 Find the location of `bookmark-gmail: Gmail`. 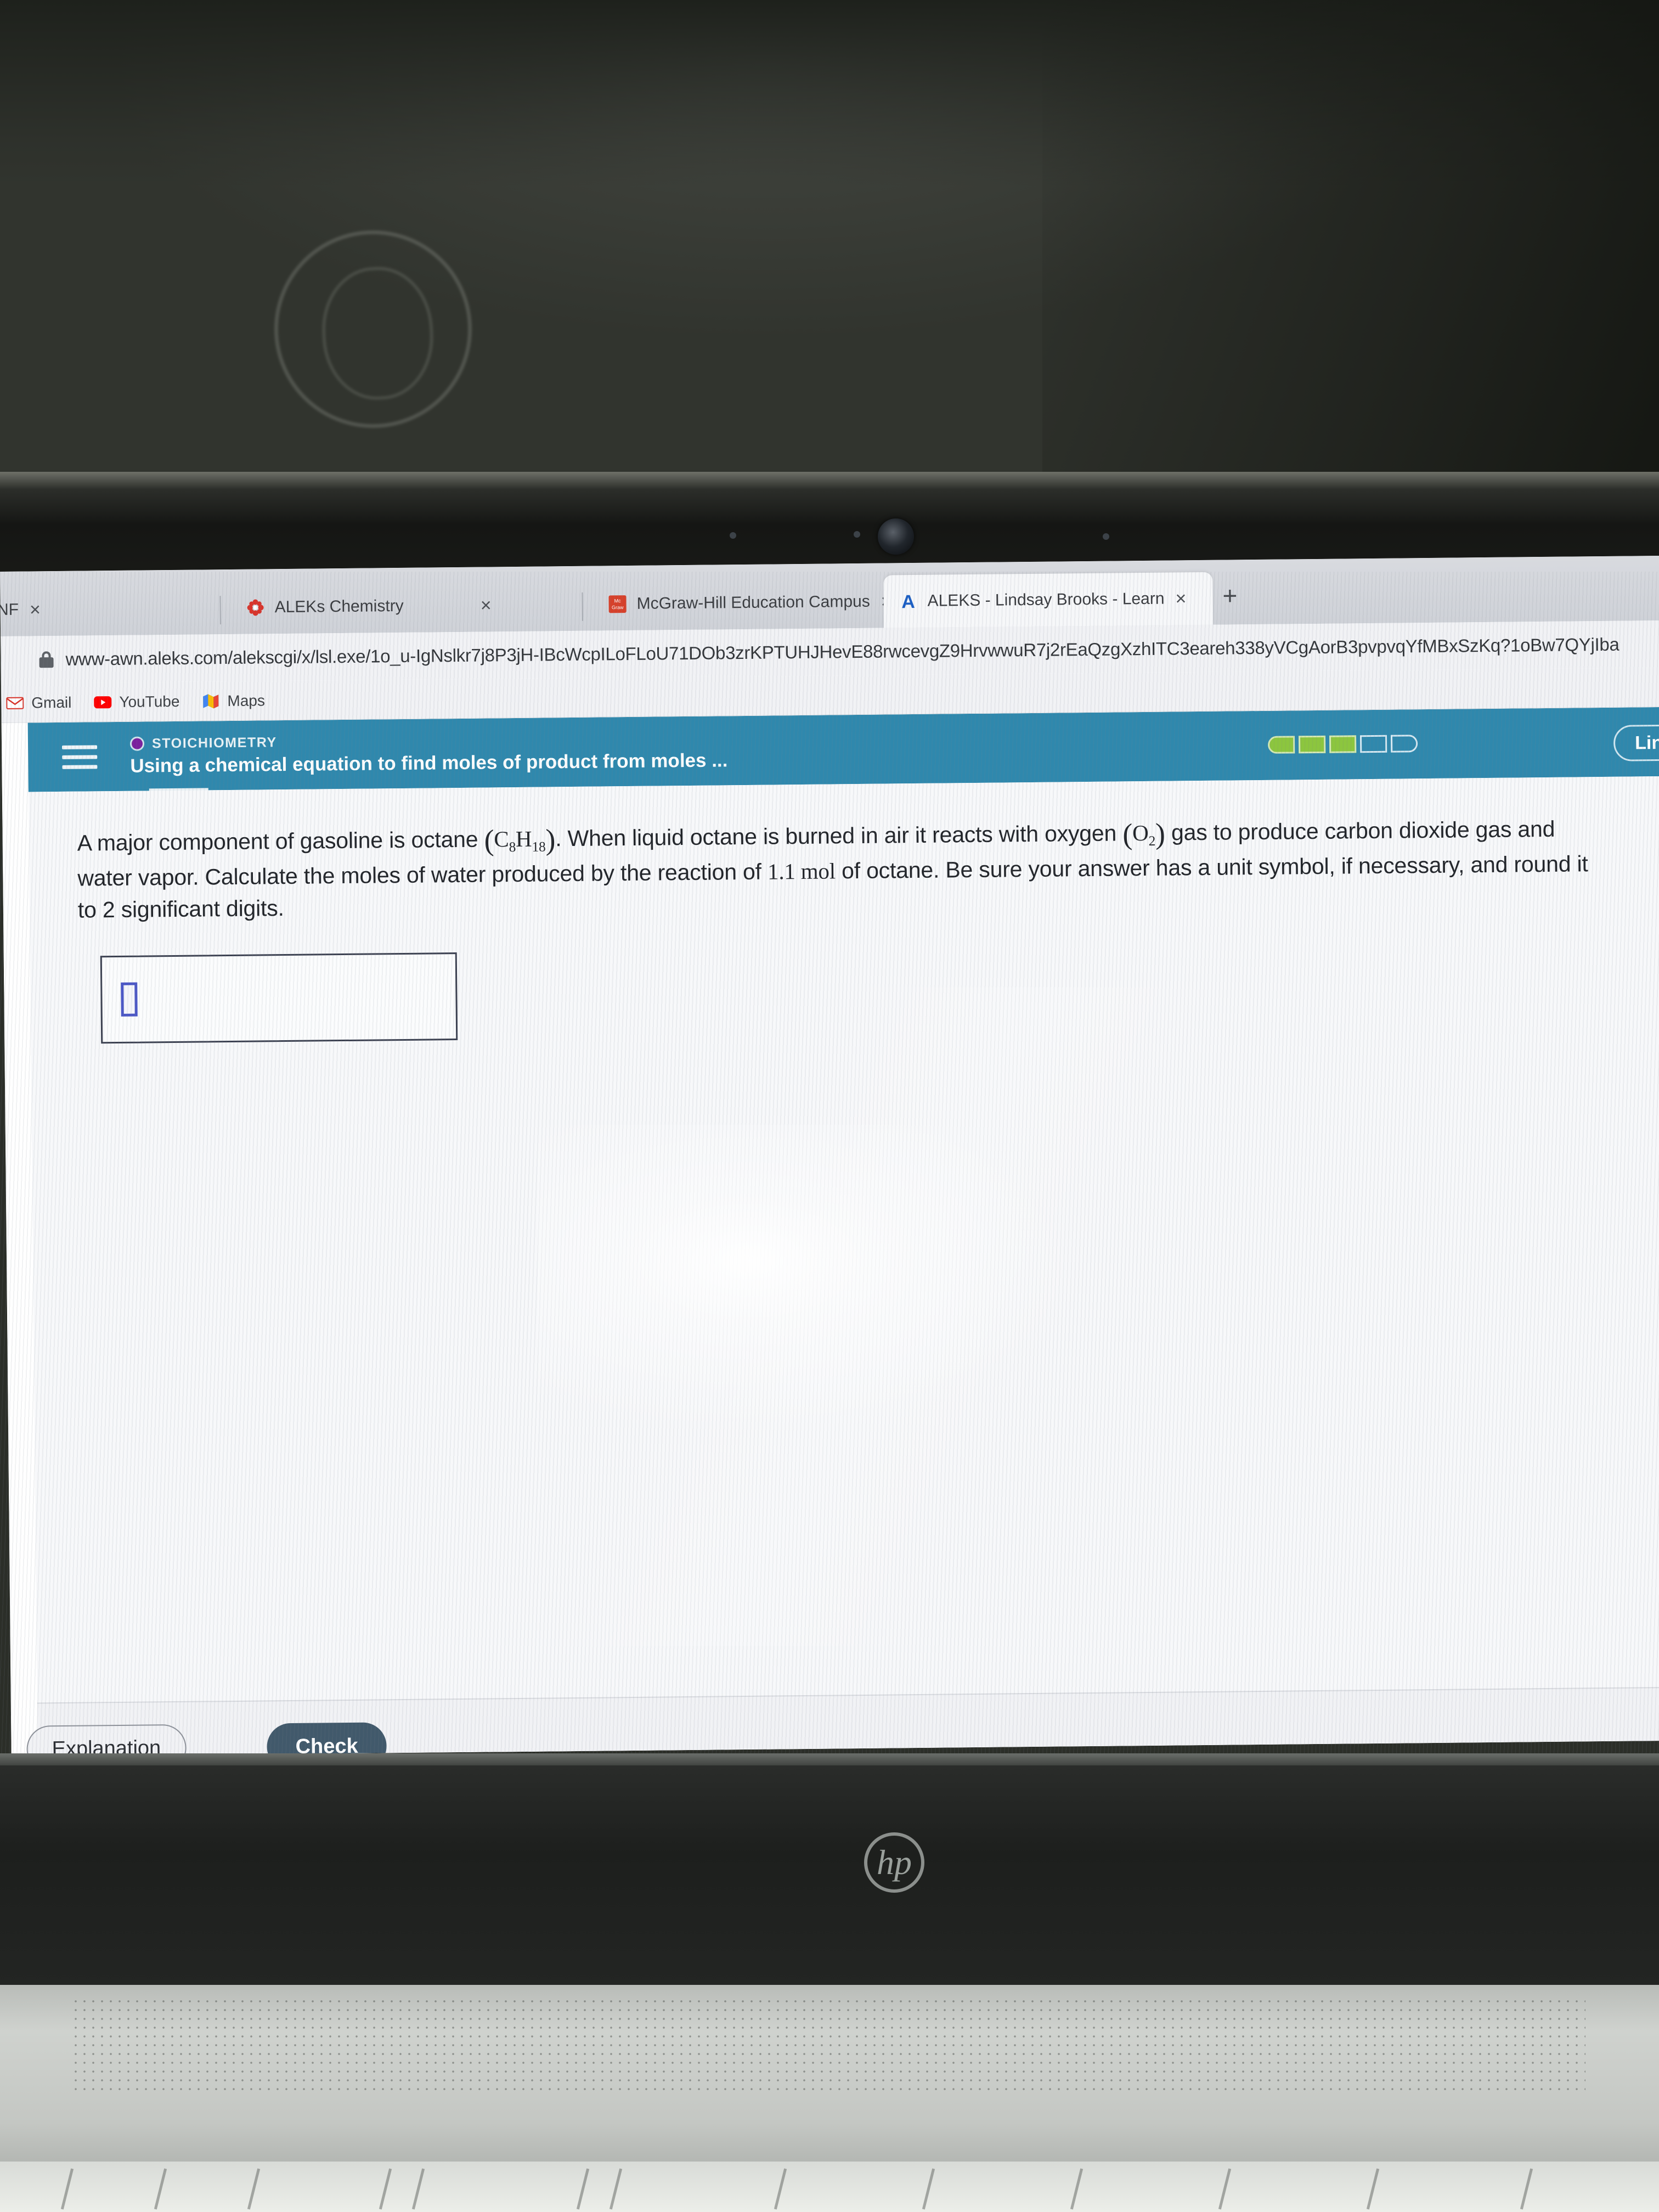

bookmark-gmail: Gmail is located at coordinates (39, 703).